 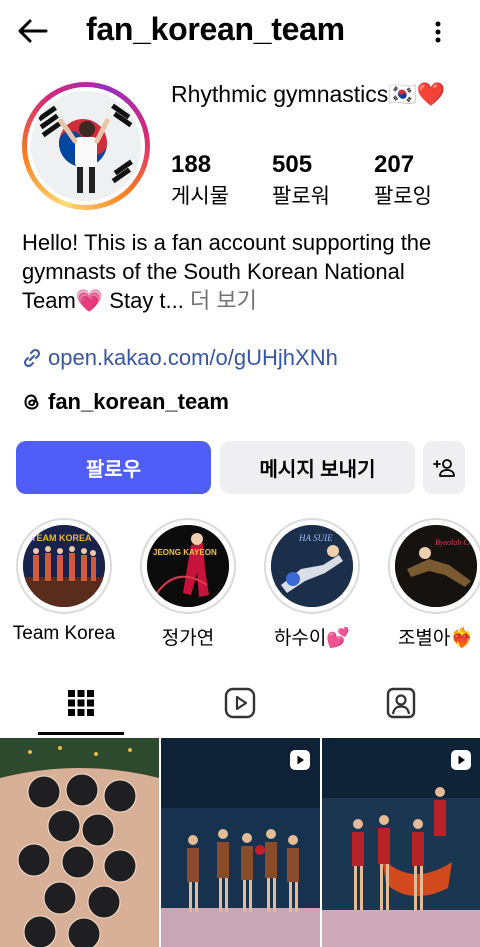 I want to click on message-button: 메시지 보내기, so click(x=317, y=467).